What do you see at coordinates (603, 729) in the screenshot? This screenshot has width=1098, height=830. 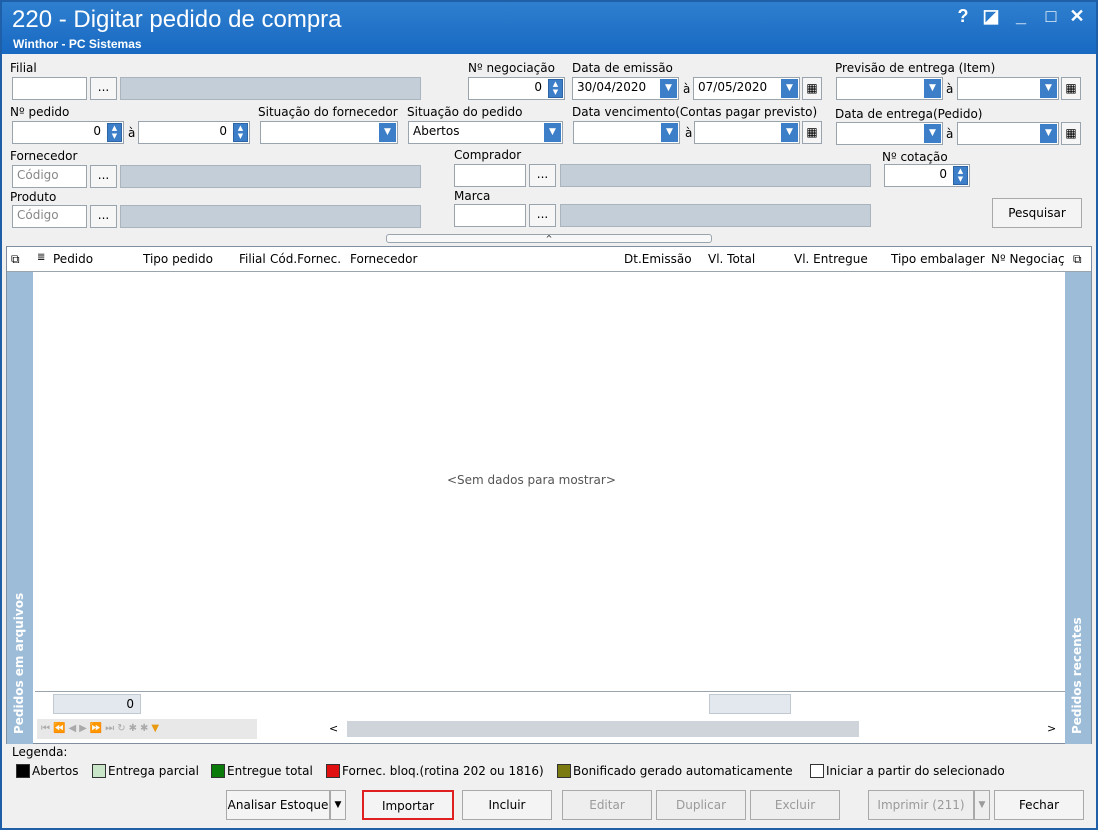 I see `horizontal-scrollbar` at bounding box center [603, 729].